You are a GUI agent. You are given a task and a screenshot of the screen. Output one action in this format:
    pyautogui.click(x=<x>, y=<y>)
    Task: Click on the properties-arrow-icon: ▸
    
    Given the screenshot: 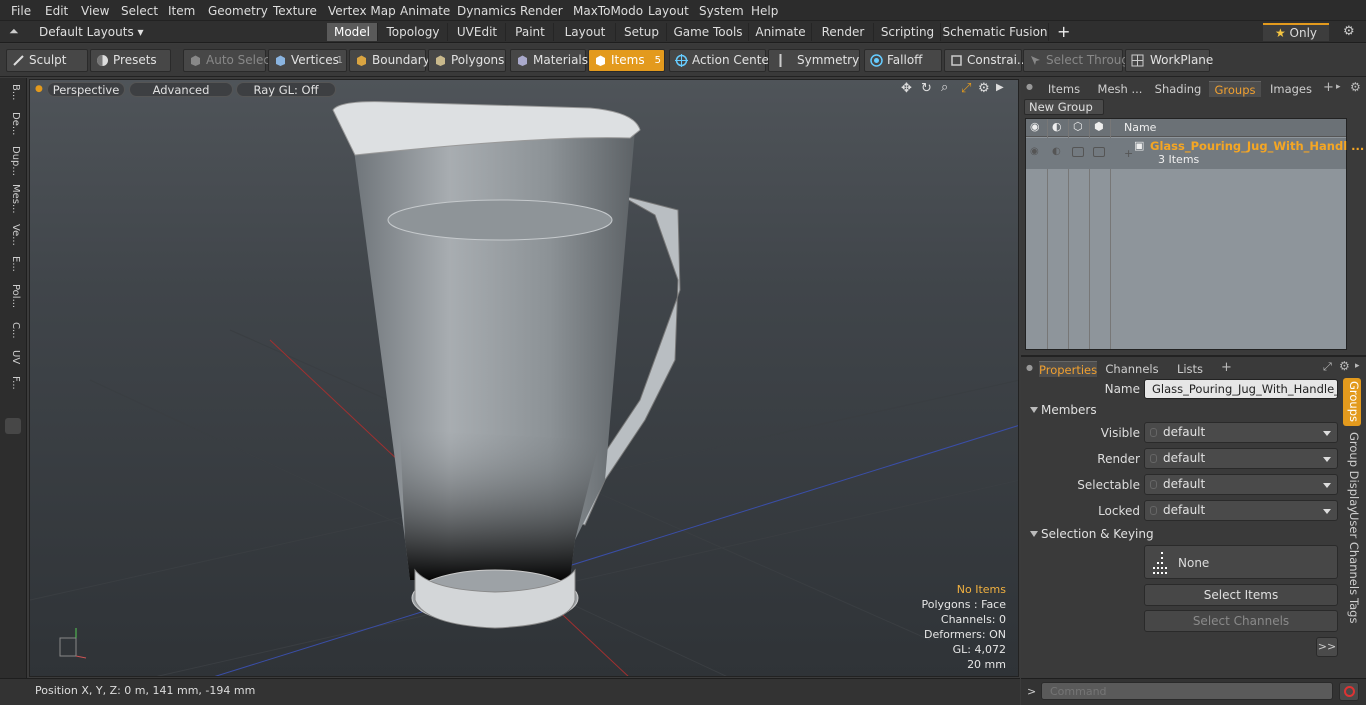 What is the action you would take?
    pyautogui.click(x=1357, y=366)
    